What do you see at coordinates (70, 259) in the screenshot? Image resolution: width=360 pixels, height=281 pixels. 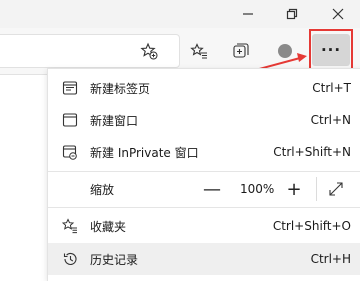 I see `history-icon` at bounding box center [70, 259].